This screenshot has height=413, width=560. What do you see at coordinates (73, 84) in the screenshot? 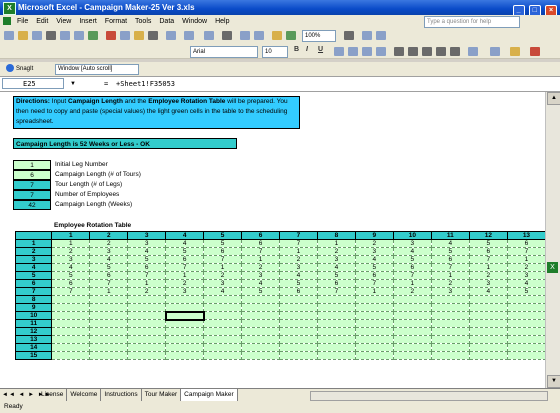
I see `name-box-dropdown-icon: ▼` at bounding box center [73, 84].